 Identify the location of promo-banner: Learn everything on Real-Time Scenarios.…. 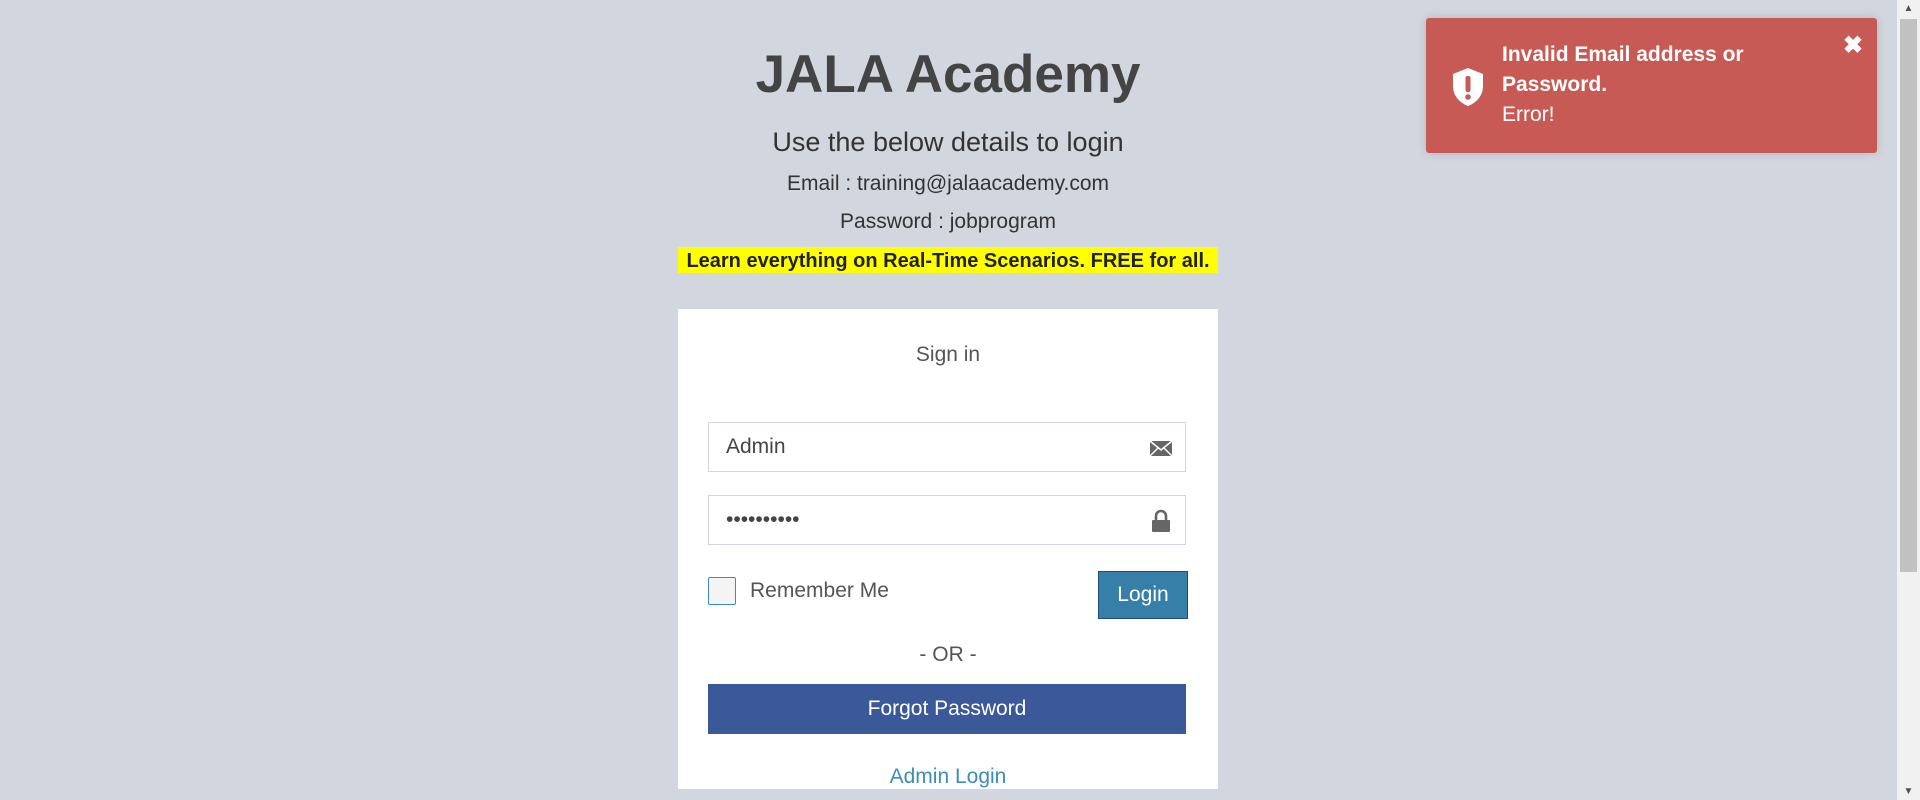
(948, 260).